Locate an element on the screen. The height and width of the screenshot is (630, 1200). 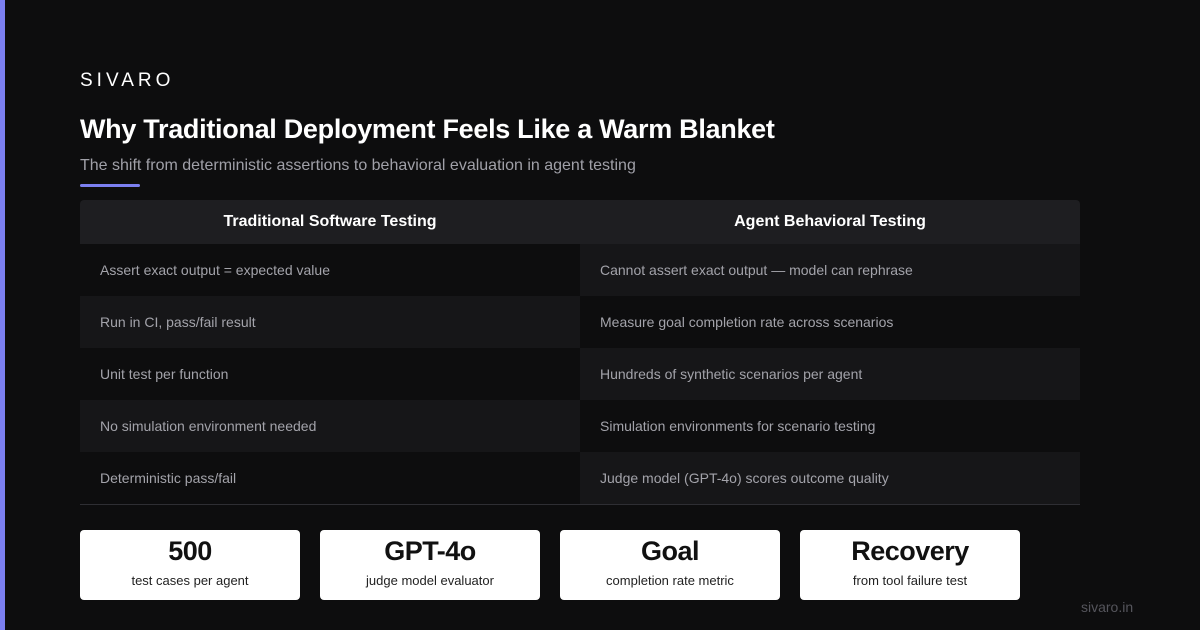
stat-label: judge model evaluator is located at coordinates (430, 580).